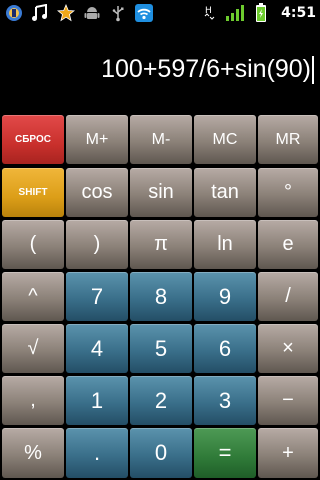 This screenshot has height=480, width=320. What do you see at coordinates (225, 192) in the screenshot?
I see `tan-button: tan` at bounding box center [225, 192].